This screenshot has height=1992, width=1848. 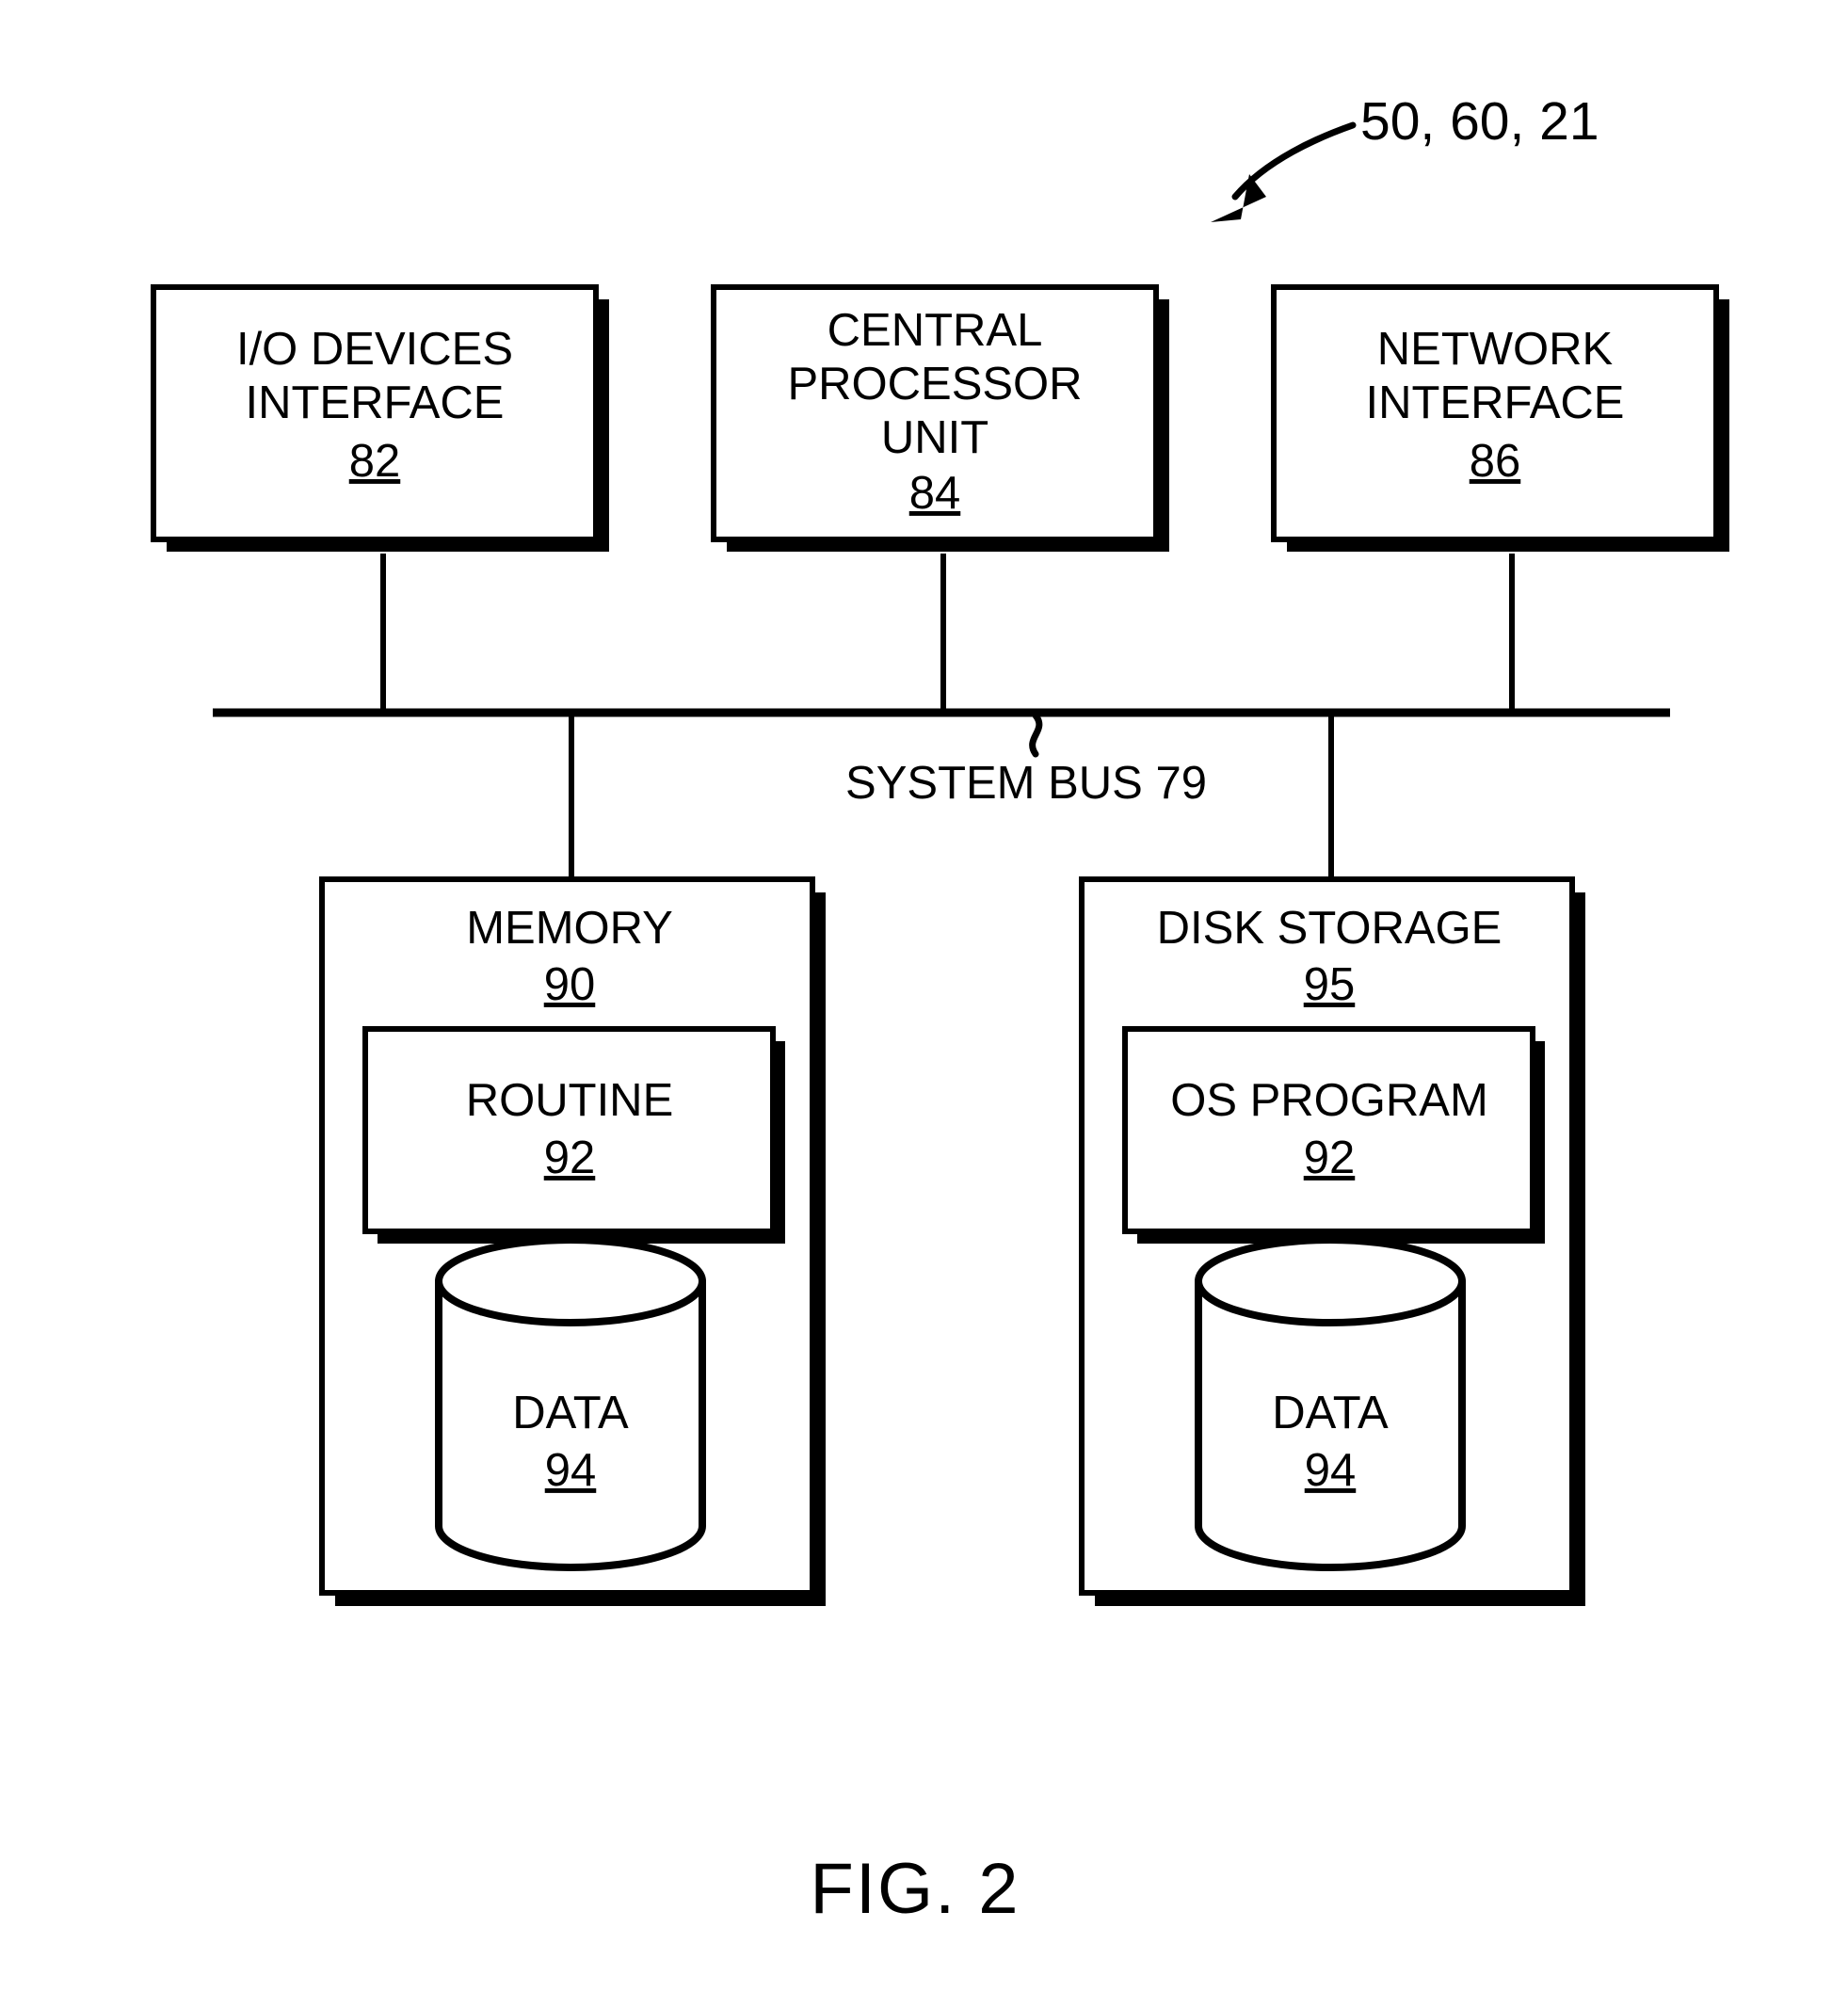 I want to click on disk-data-title: DATA, so click(x=1330, y=1413).